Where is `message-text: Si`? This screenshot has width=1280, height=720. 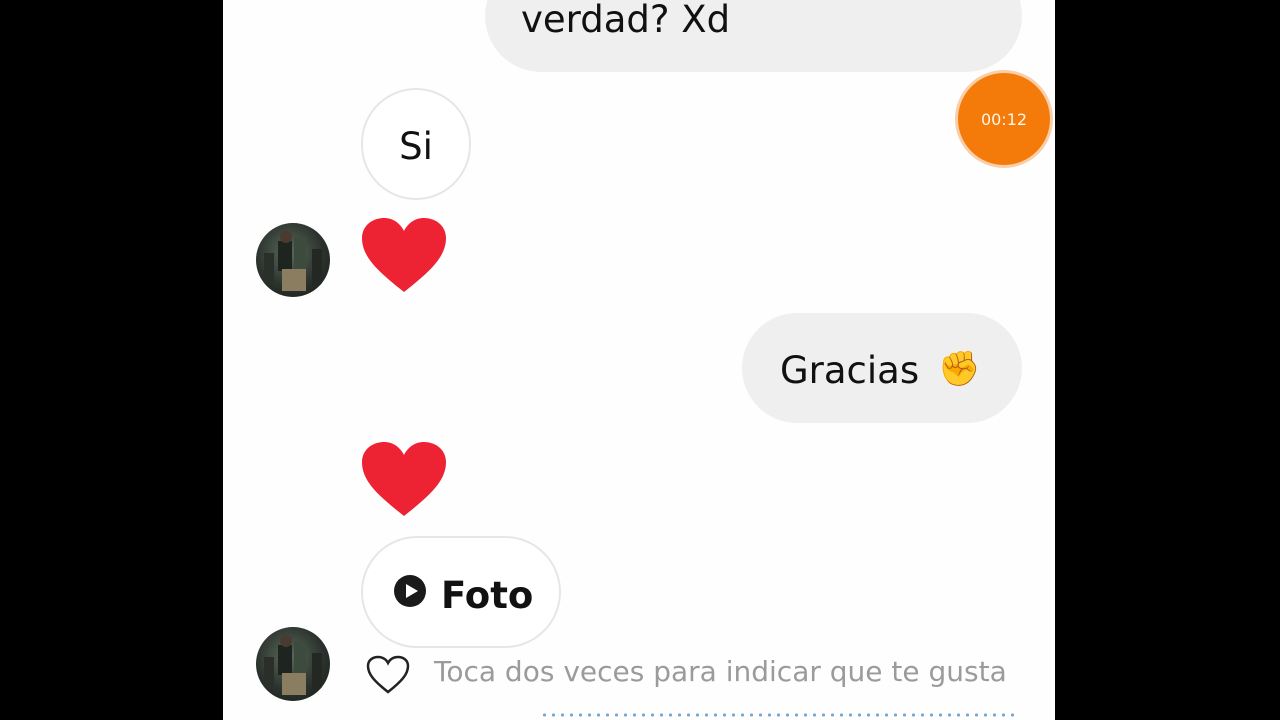
message-text: Si is located at coordinates (416, 146).